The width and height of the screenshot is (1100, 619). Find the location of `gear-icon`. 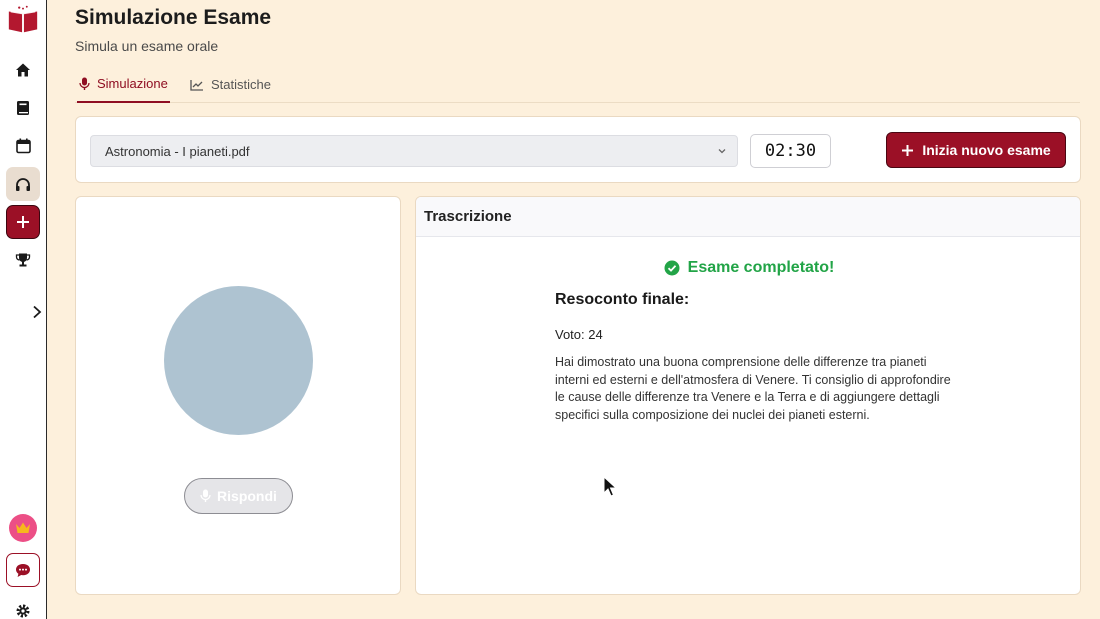

gear-icon is located at coordinates (23, 606).